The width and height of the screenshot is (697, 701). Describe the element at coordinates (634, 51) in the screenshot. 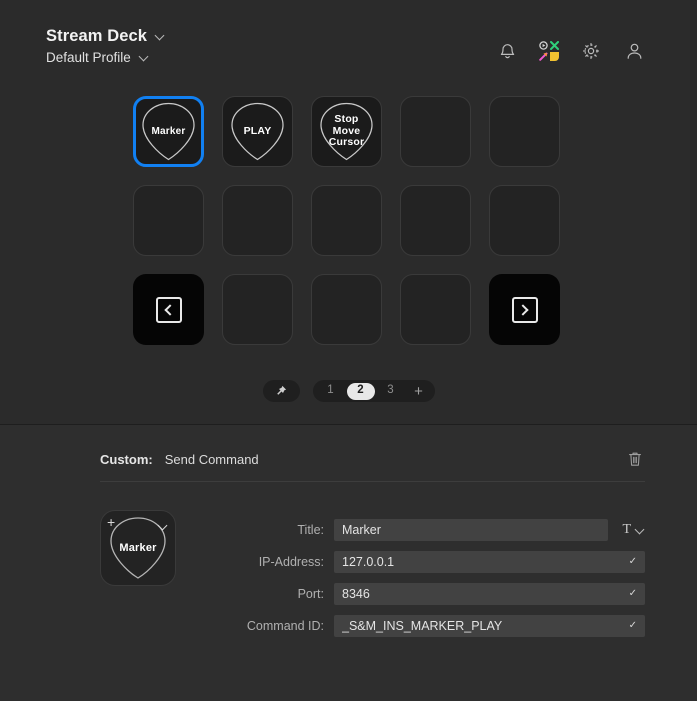

I see `user-icon` at that location.